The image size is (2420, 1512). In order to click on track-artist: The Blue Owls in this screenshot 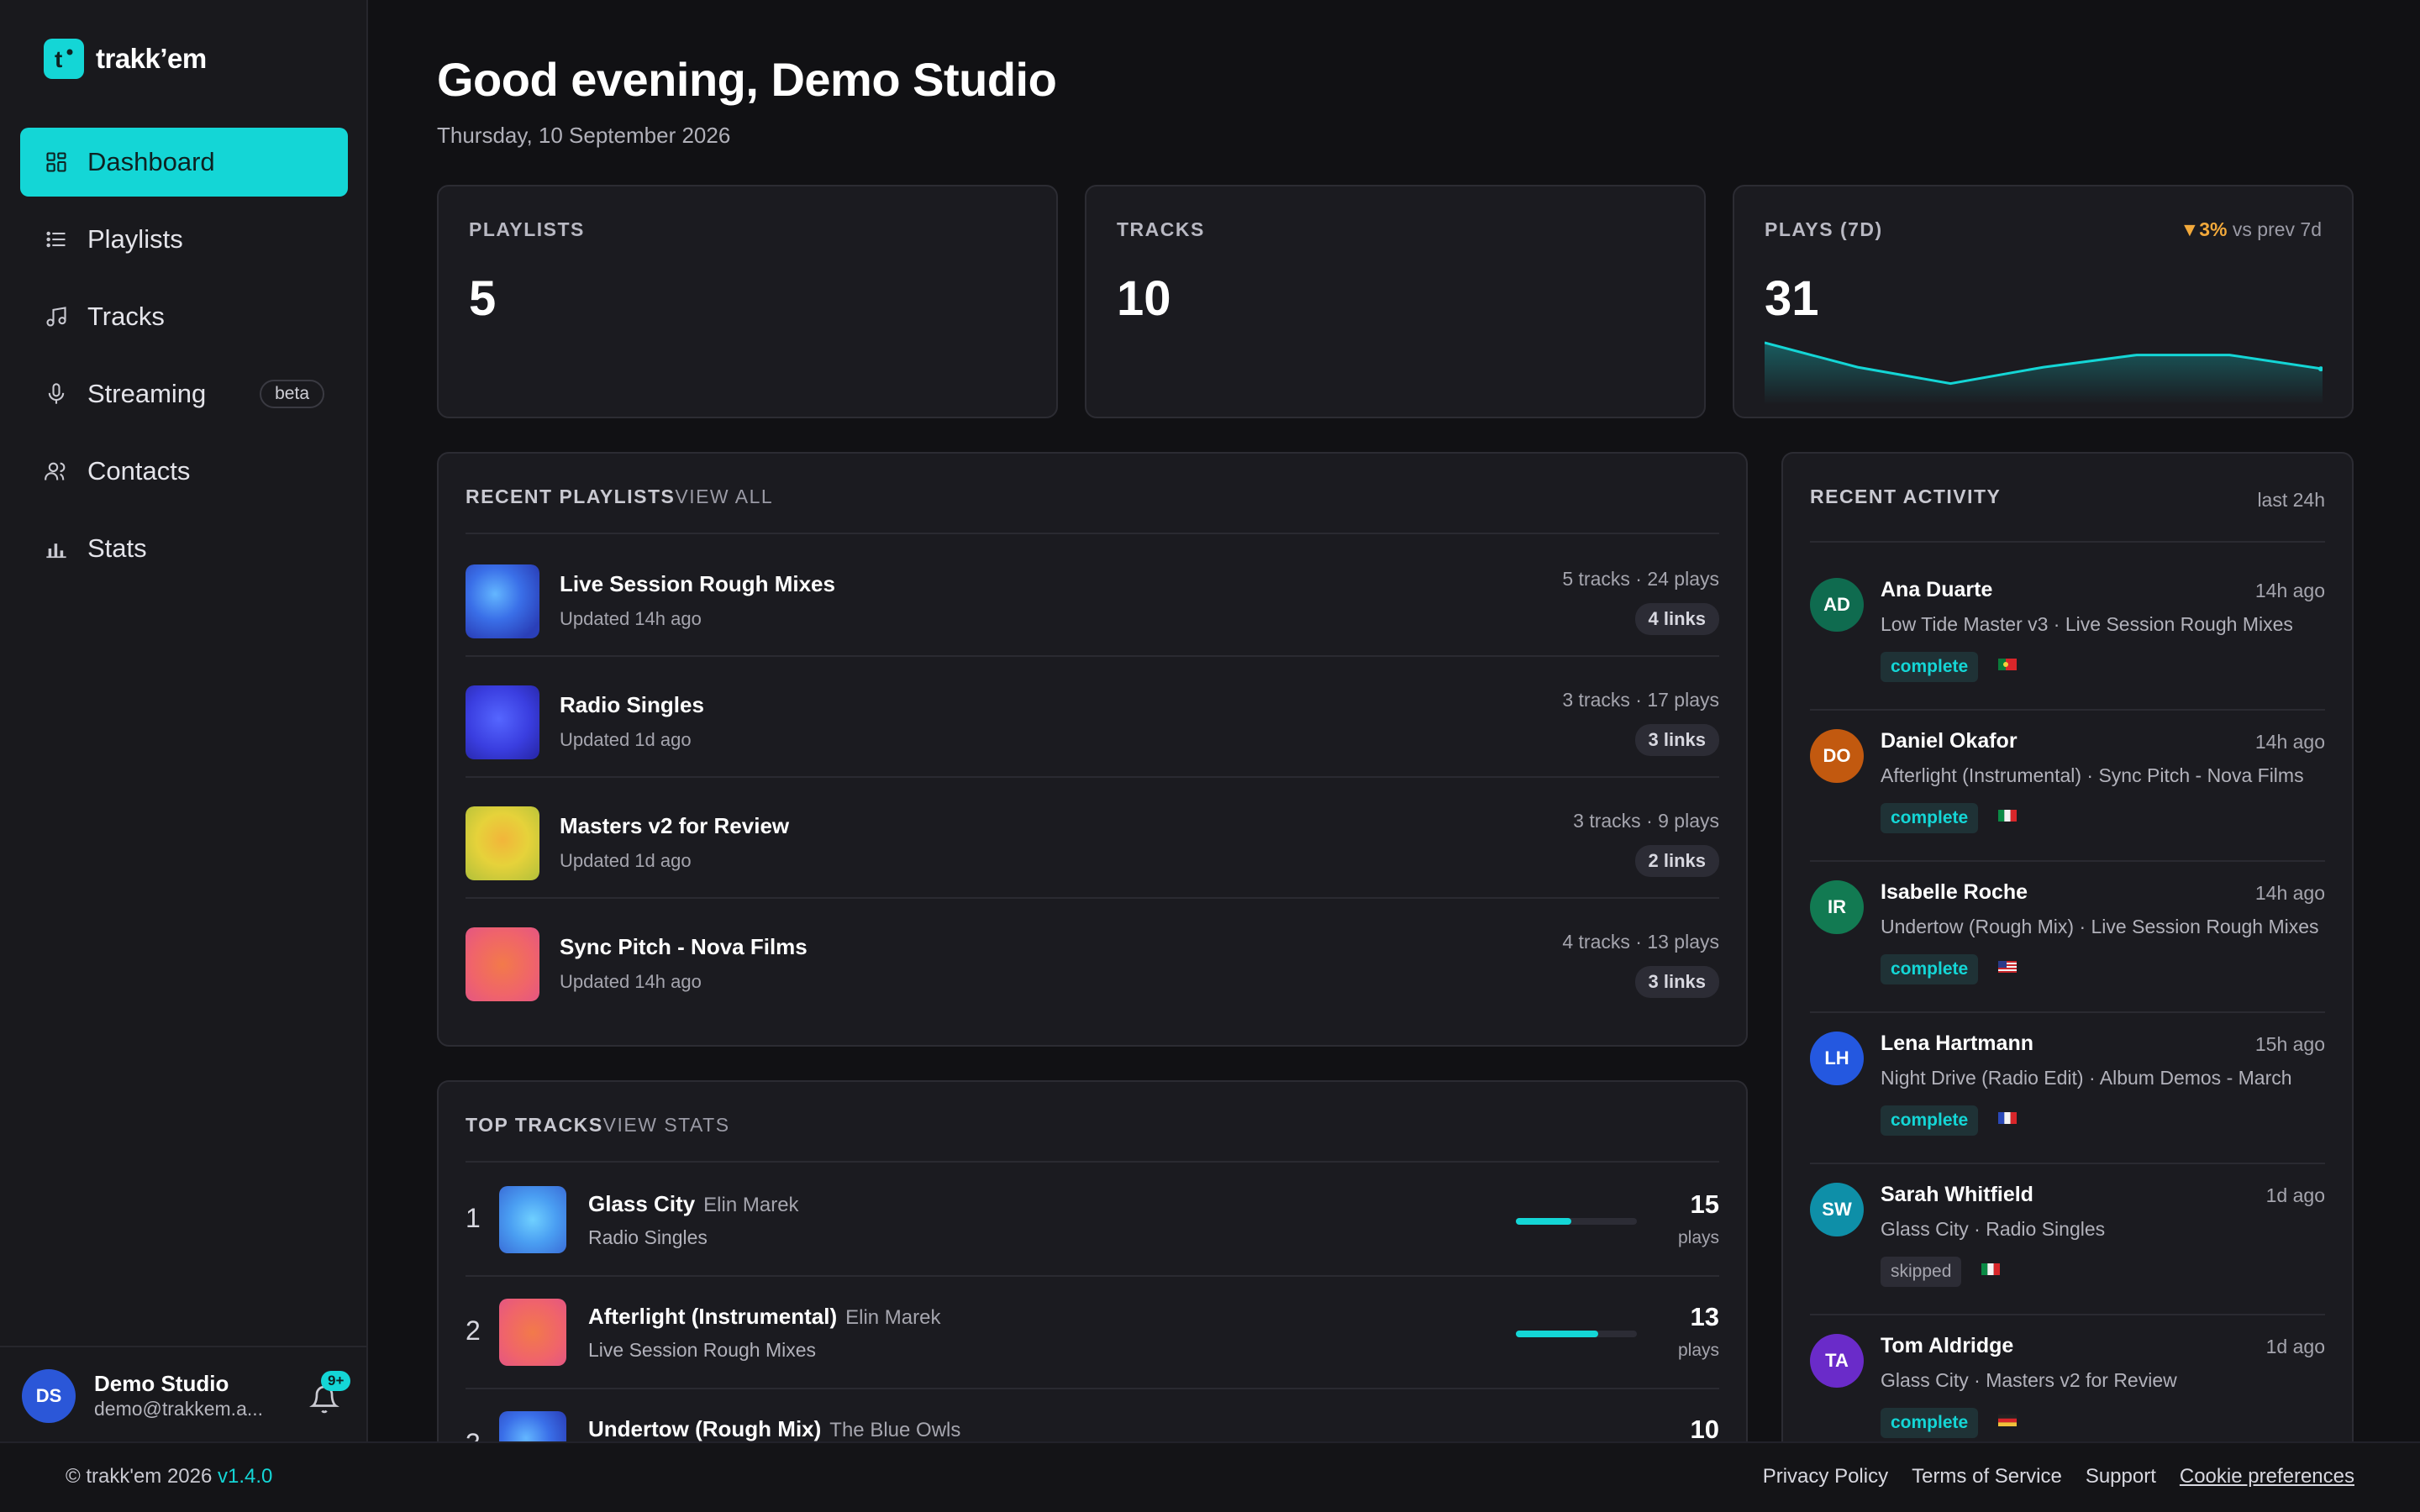, I will do `click(895, 1430)`.